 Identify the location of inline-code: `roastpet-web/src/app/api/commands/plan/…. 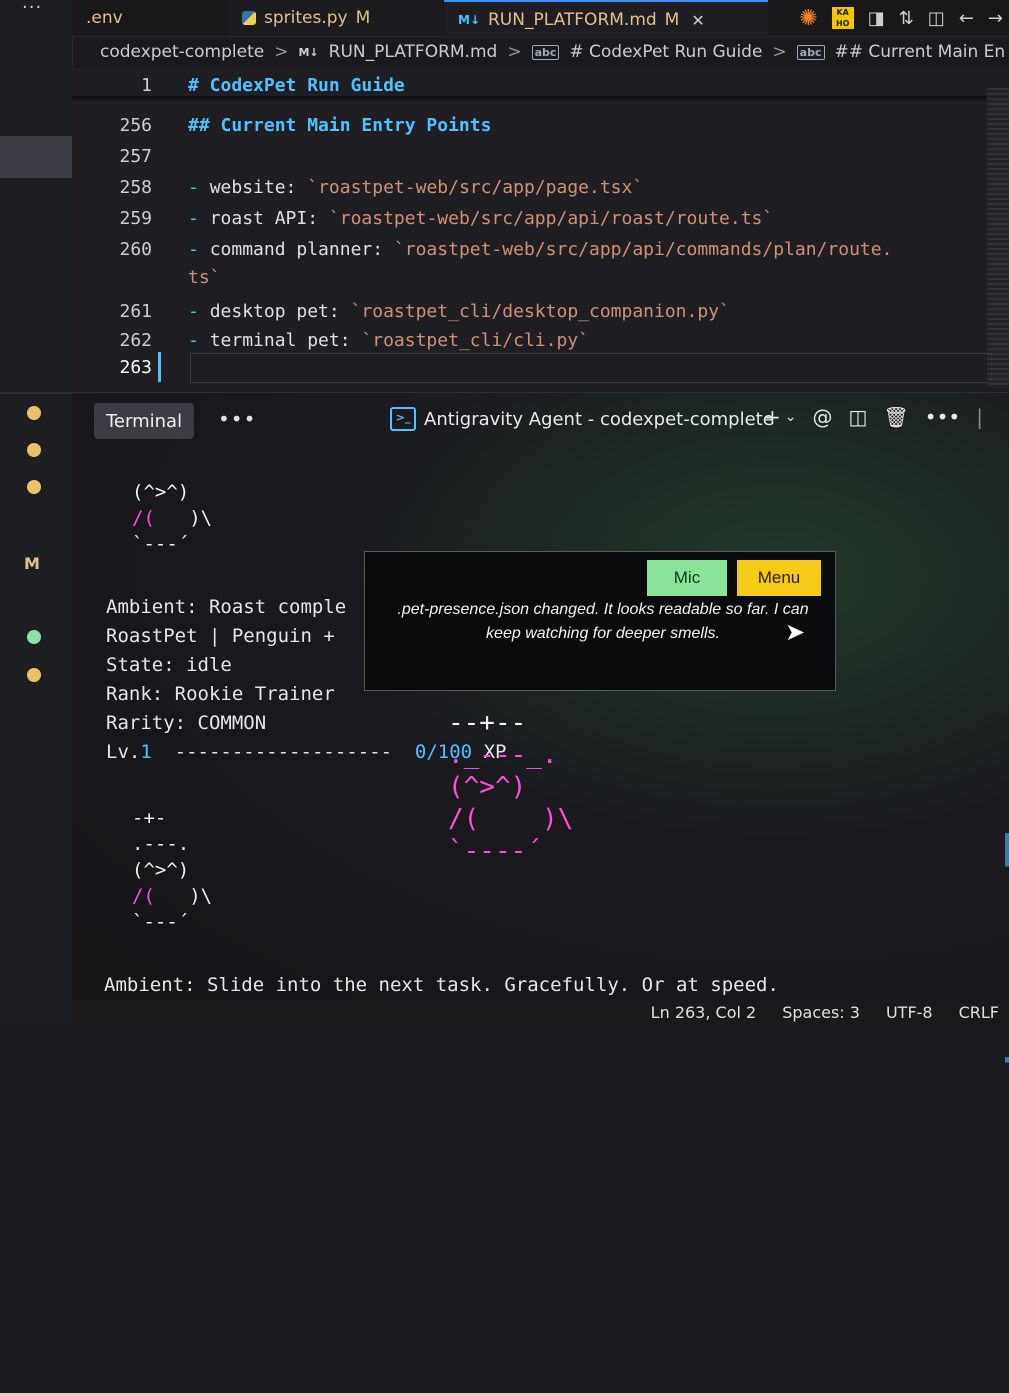
(643, 249).